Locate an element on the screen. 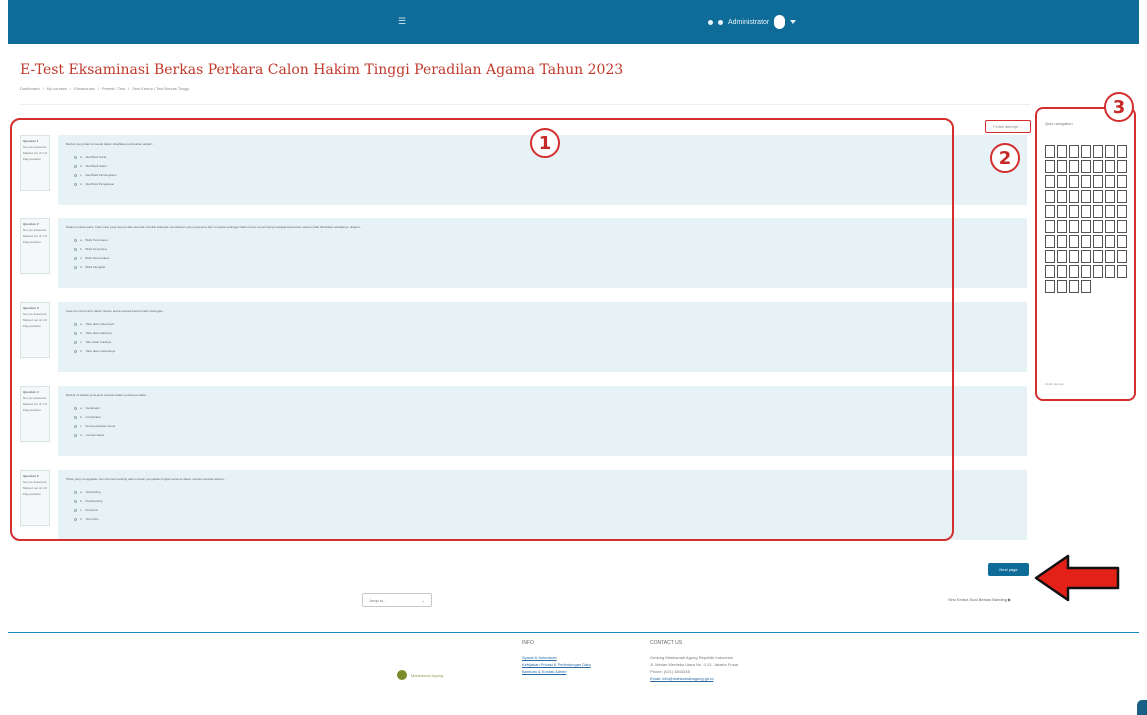 This screenshot has height=715, width=1147. breadcrumb-item: Sesi Kedua / Test Berkas Tinggi is located at coordinates (160, 88).